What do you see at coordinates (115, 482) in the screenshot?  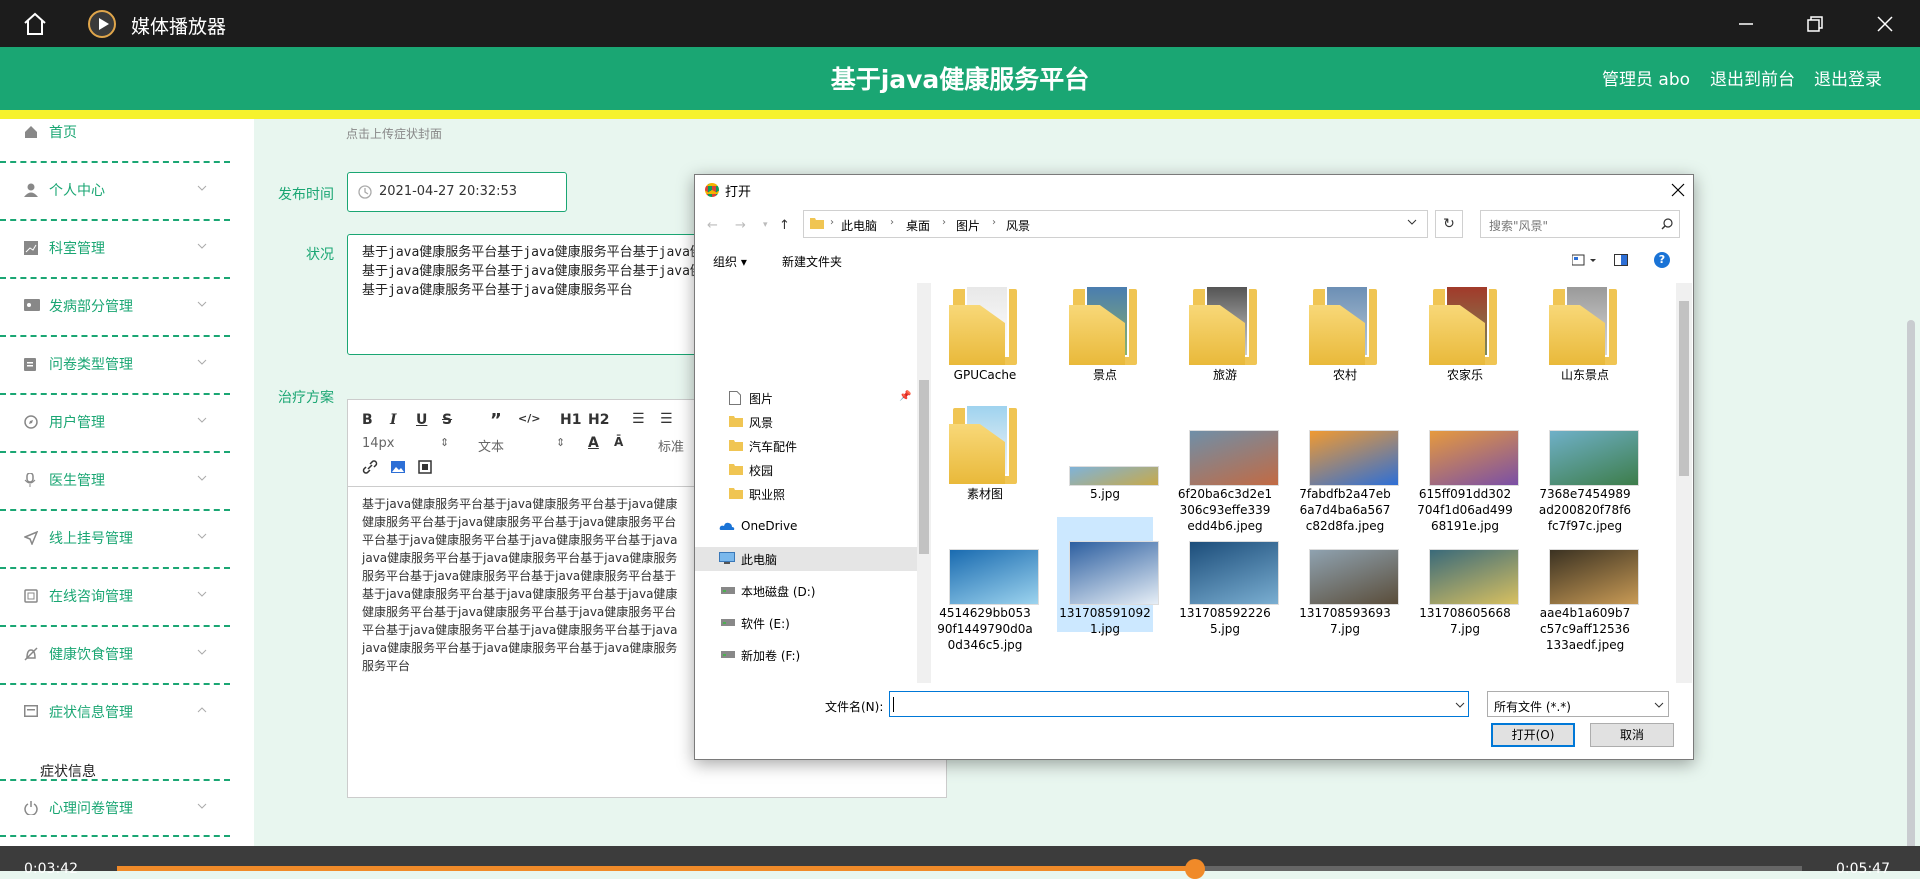 I see `sidebar-item-doctors: 医生管理` at bounding box center [115, 482].